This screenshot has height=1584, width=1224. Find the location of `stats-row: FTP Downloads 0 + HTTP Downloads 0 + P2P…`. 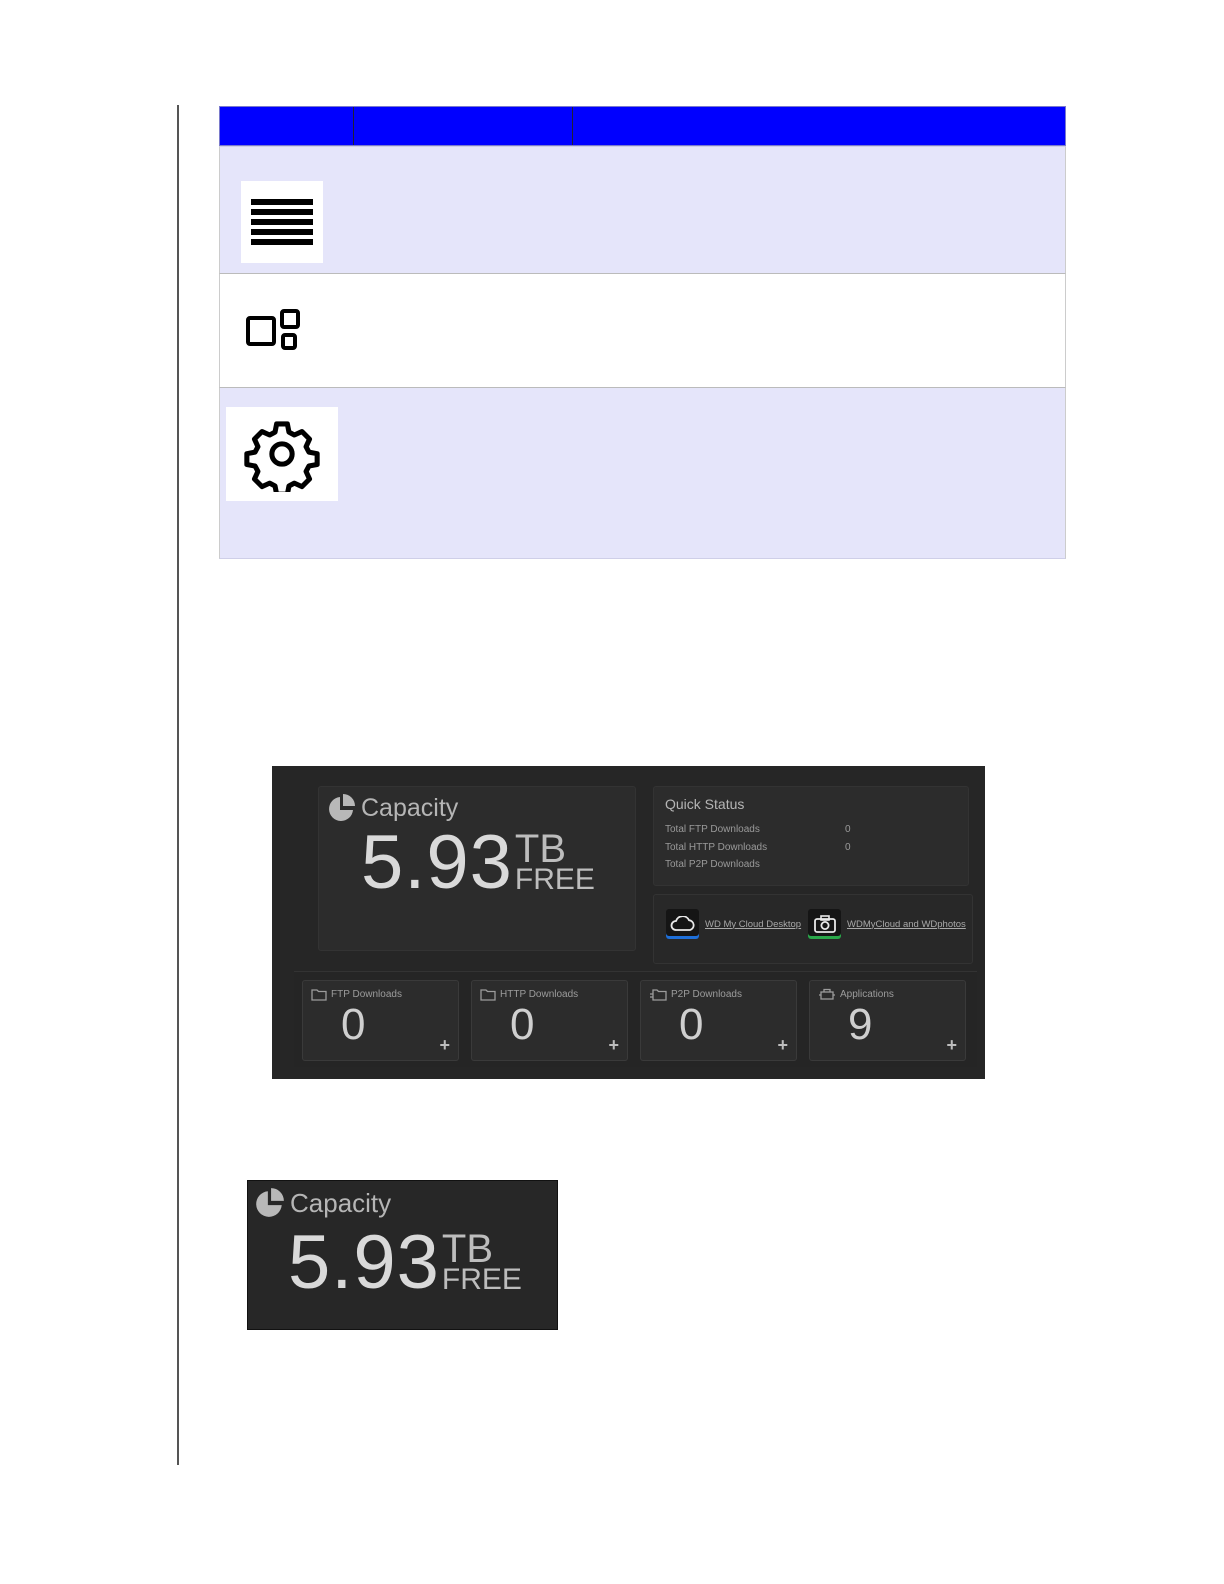

stats-row: FTP Downloads 0 + HTTP Downloads 0 + P2P… is located at coordinates (635, 1019).